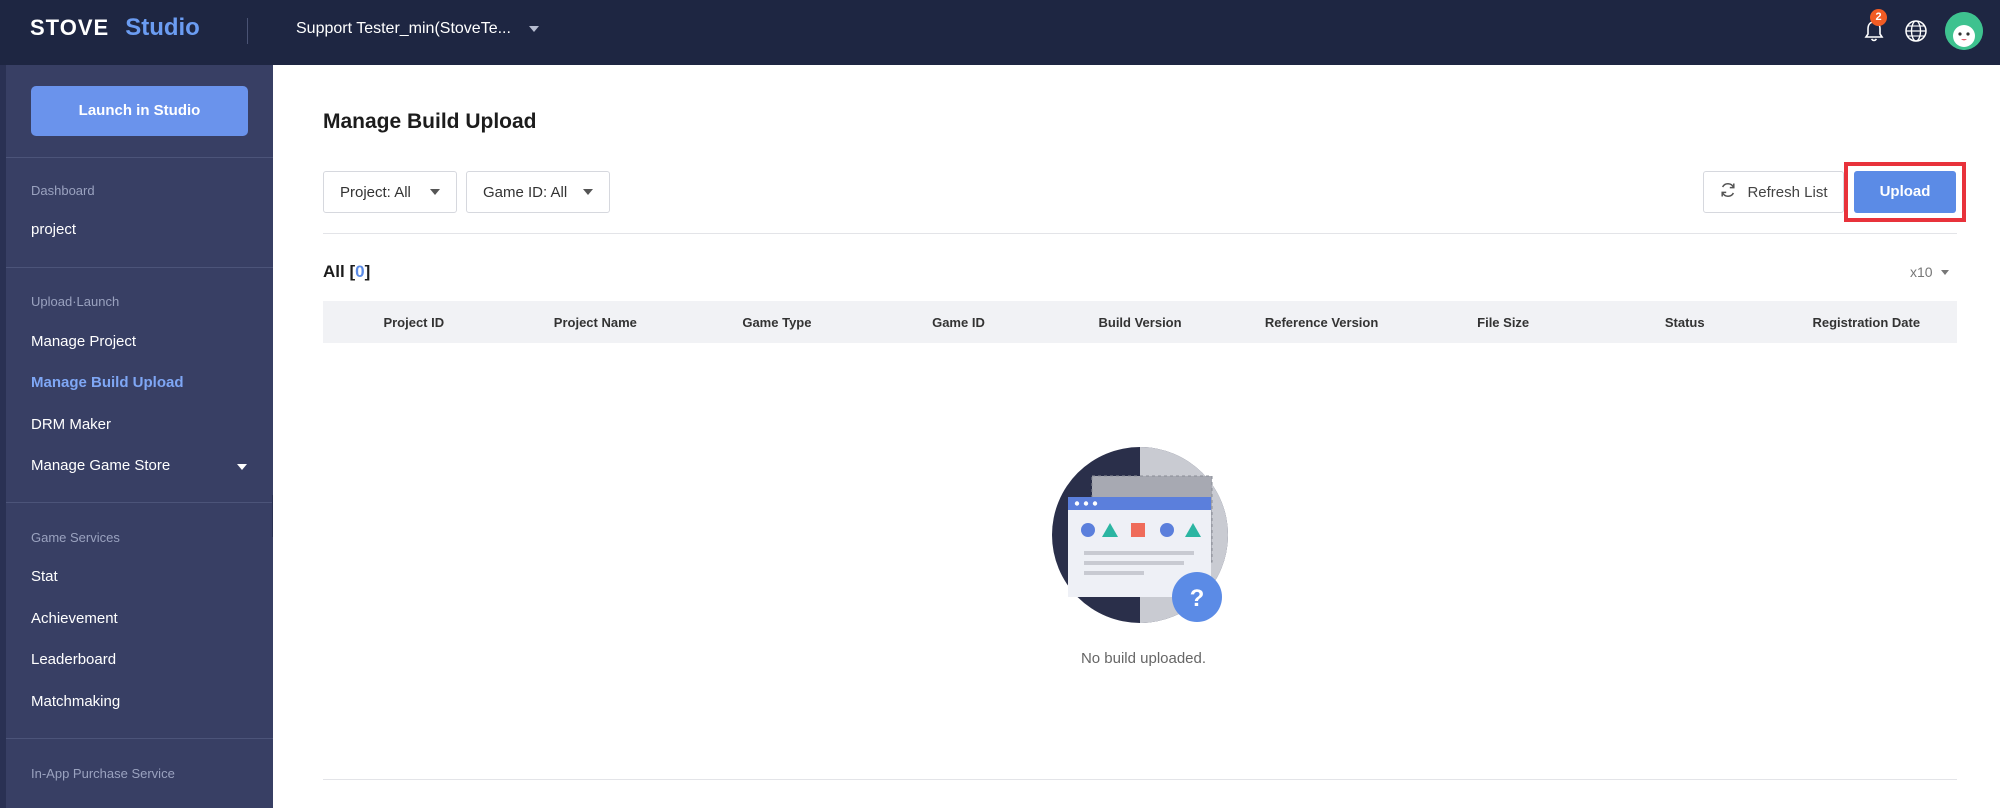 The width and height of the screenshot is (2000, 808). Describe the element at coordinates (247, 31) in the screenshot. I see `top-divider` at that location.